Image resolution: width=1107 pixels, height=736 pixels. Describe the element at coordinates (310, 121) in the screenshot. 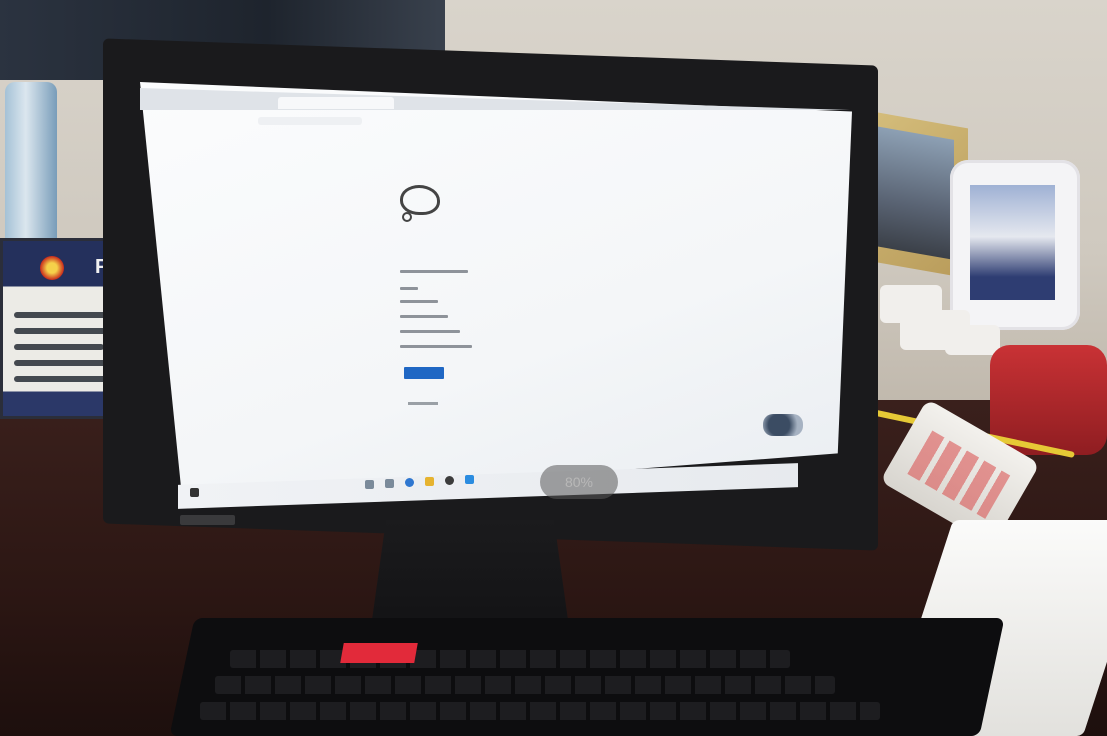

I see `address-bar` at that location.